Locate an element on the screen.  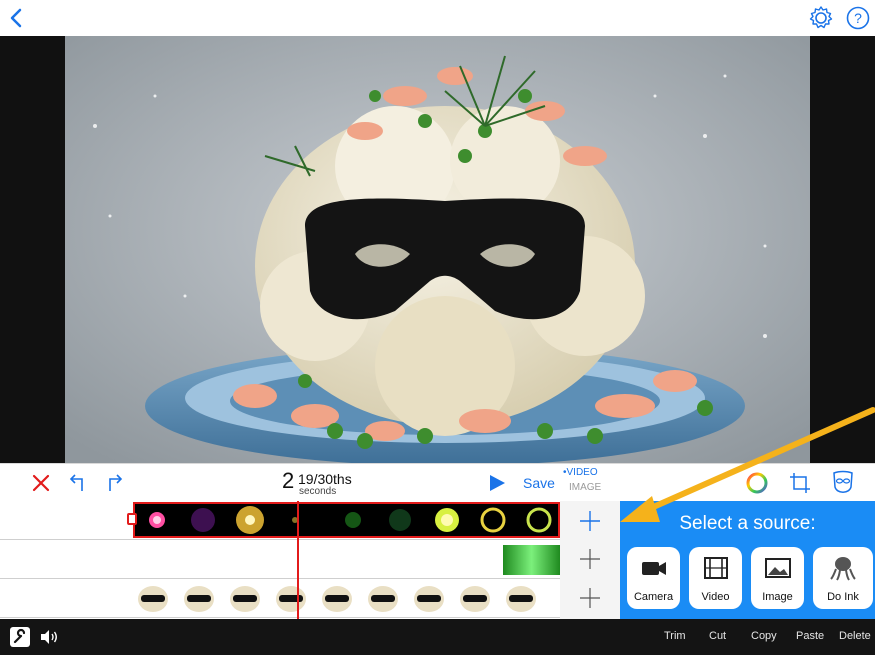
source-button-label: Do Ink is located at coordinates (843, 597).